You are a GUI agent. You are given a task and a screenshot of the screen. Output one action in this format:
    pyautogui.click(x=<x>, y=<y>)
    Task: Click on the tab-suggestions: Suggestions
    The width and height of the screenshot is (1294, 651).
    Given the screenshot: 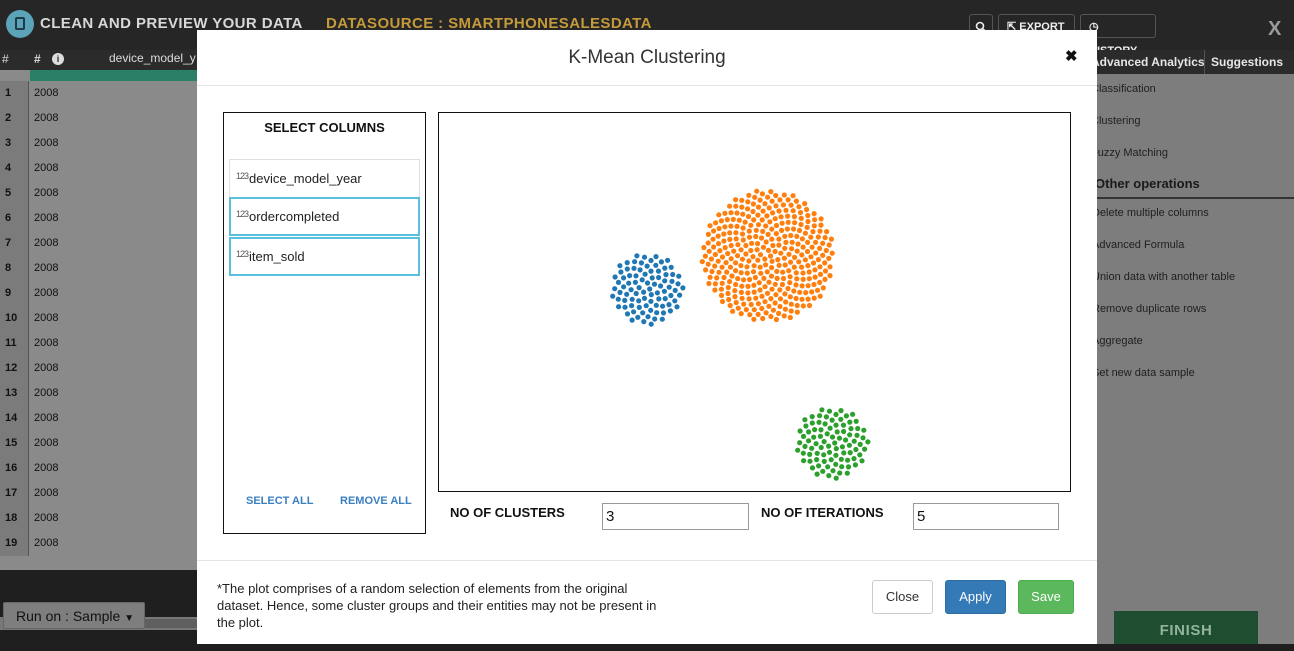 What is the action you would take?
    pyautogui.click(x=1246, y=62)
    